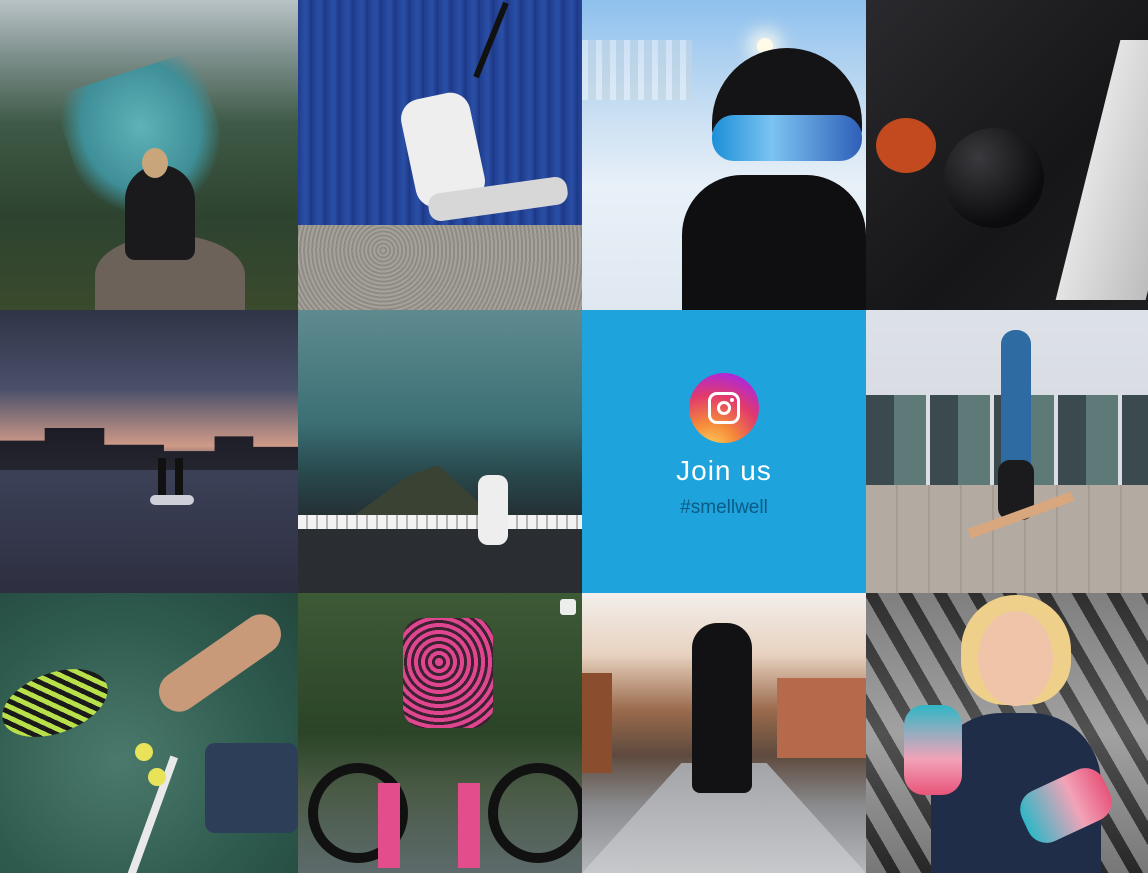 This screenshot has width=1148, height=873. Describe the element at coordinates (724, 471) in the screenshot. I see `join-us-label: Join us` at that location.